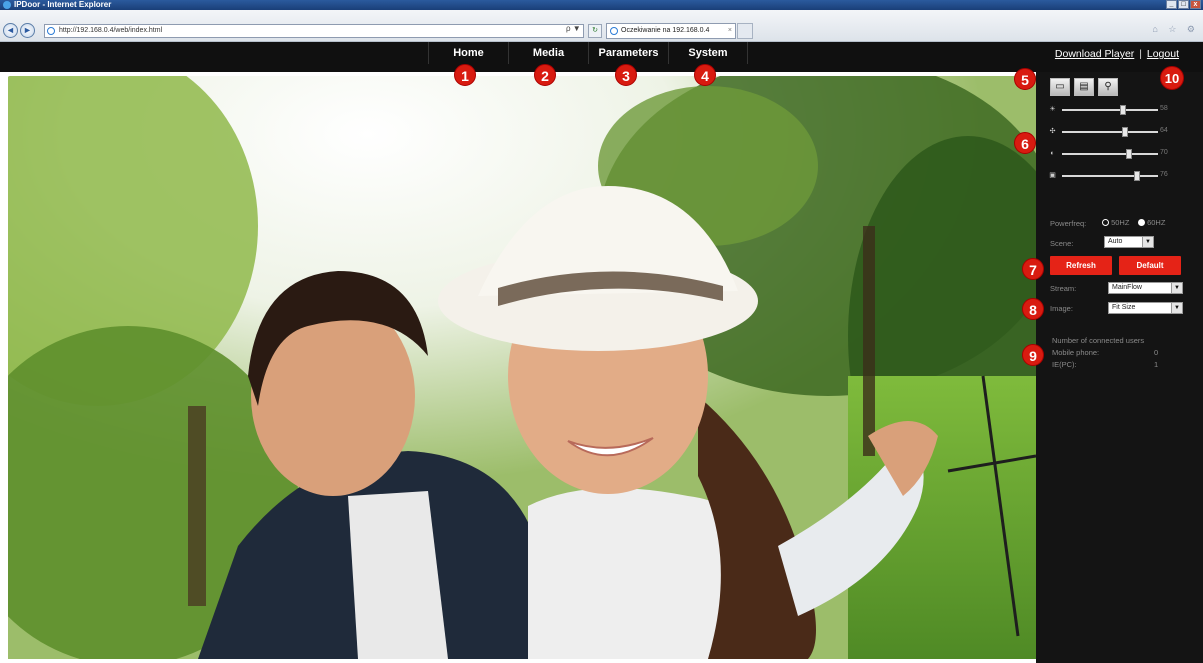 The width and height of the screenshot is (1203, 663). I want to click on window-controls: _ □ x, so click(1183, 5).